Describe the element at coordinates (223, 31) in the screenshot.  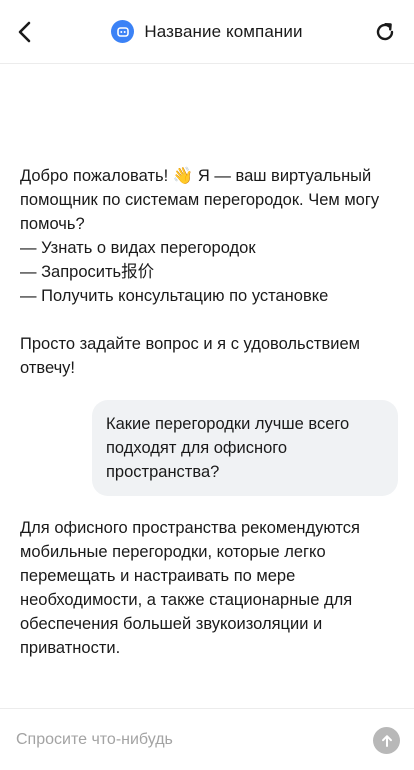
I see `page-title: Название компании` at that location.